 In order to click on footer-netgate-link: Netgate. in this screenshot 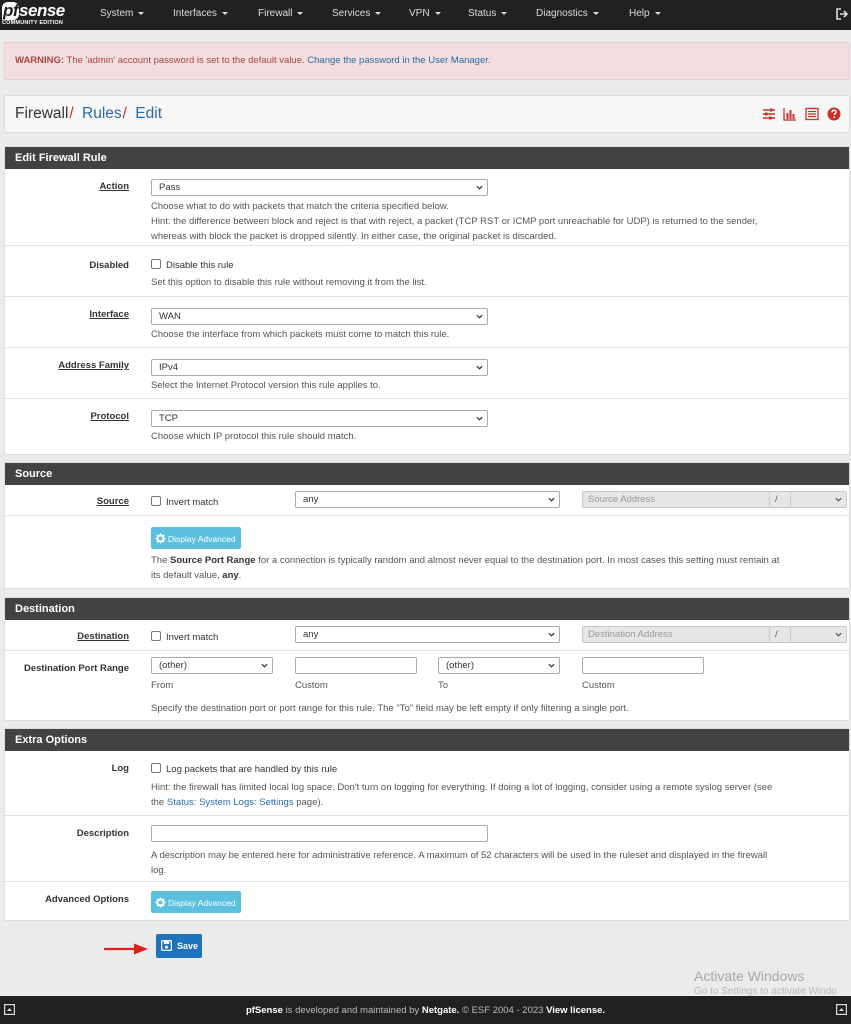, I will do `click(440, 1010)`.